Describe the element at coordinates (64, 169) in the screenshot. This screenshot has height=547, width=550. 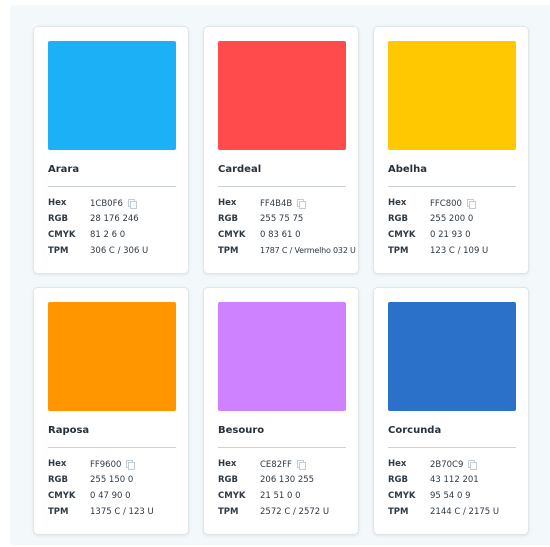
I see `color-name: Arara` at that location.